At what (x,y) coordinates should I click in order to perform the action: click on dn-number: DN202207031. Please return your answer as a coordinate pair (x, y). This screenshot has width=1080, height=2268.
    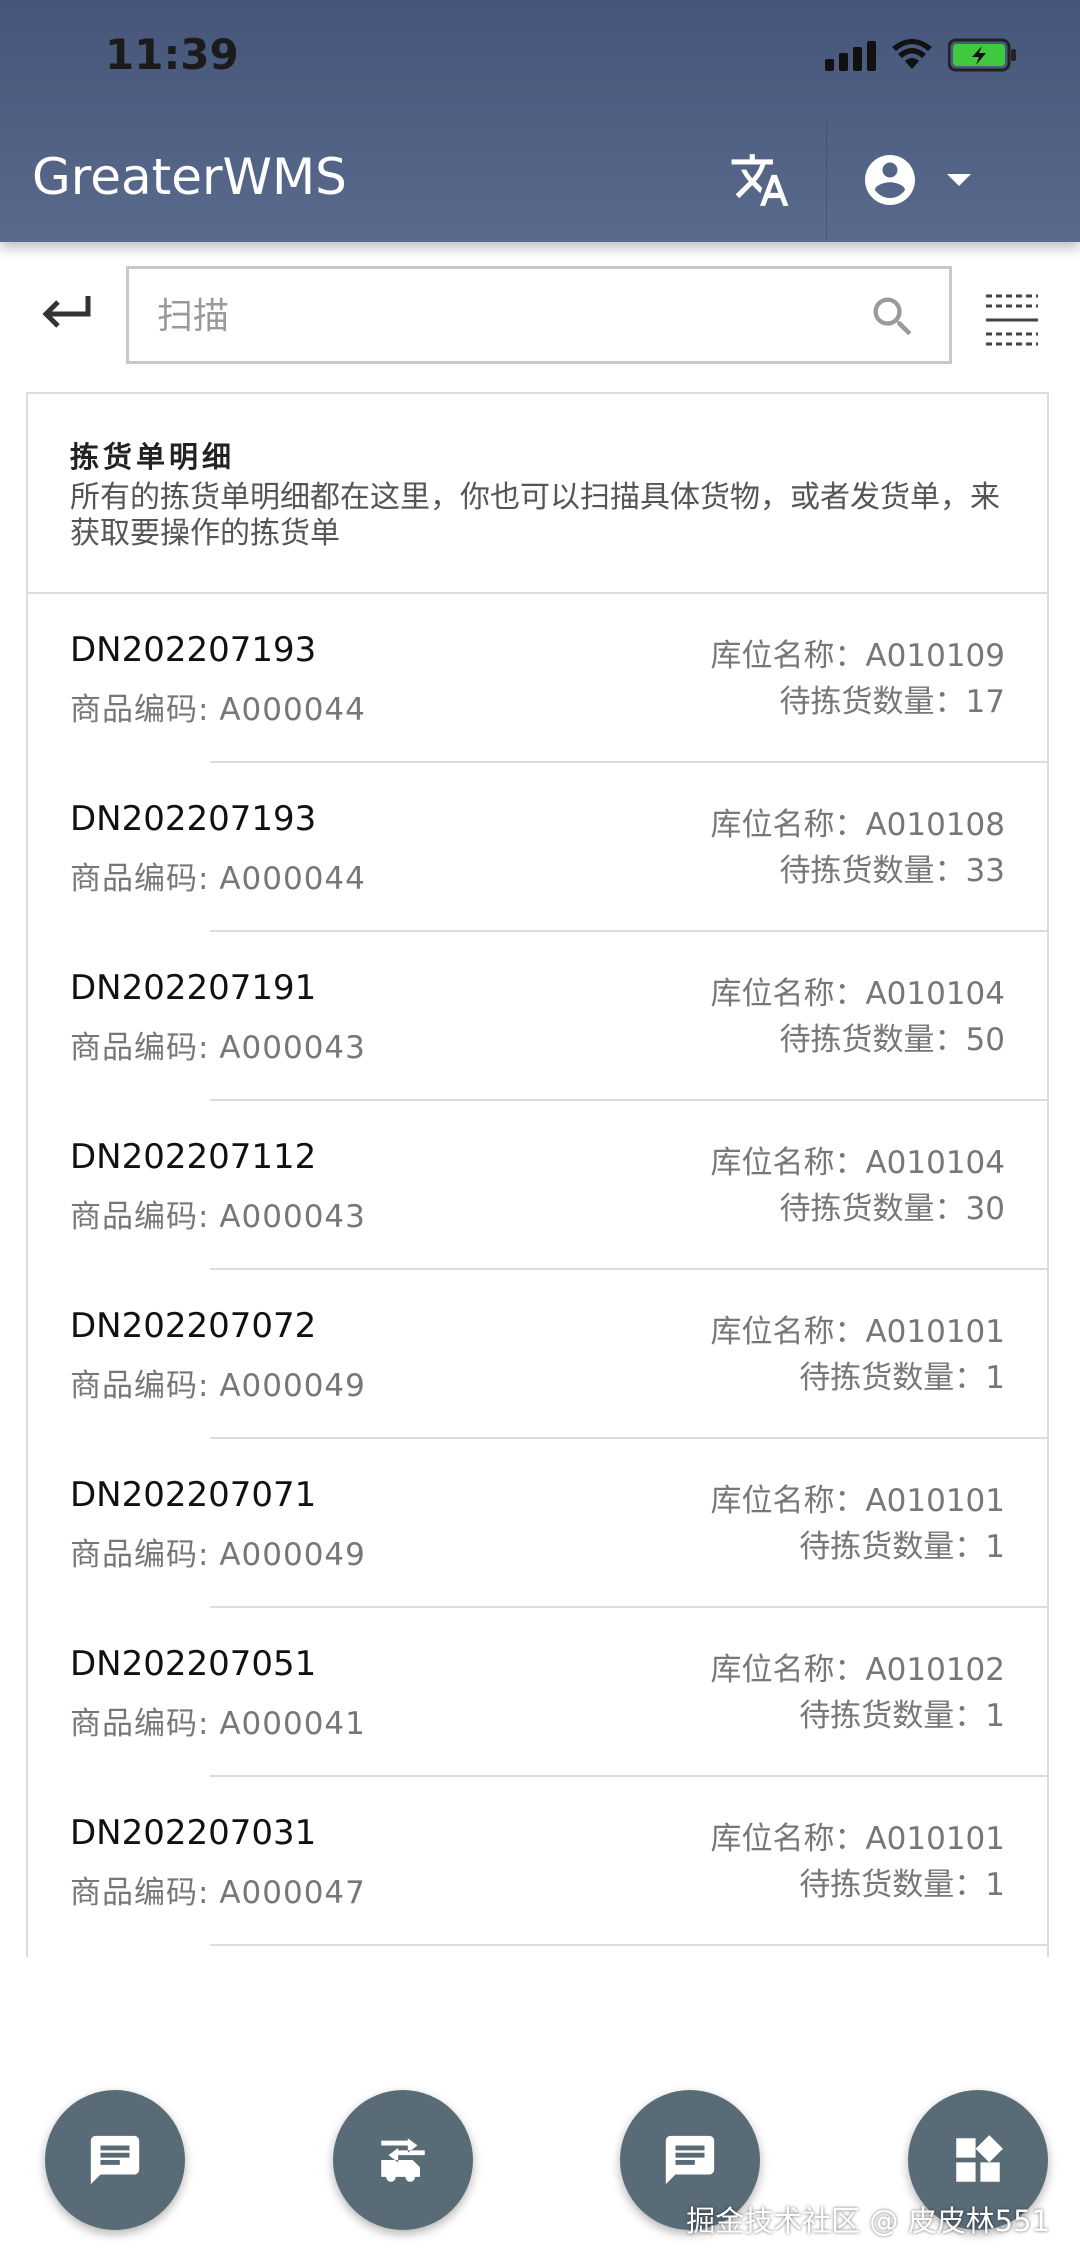
    Looking at the image, I should click on (193, 1833).